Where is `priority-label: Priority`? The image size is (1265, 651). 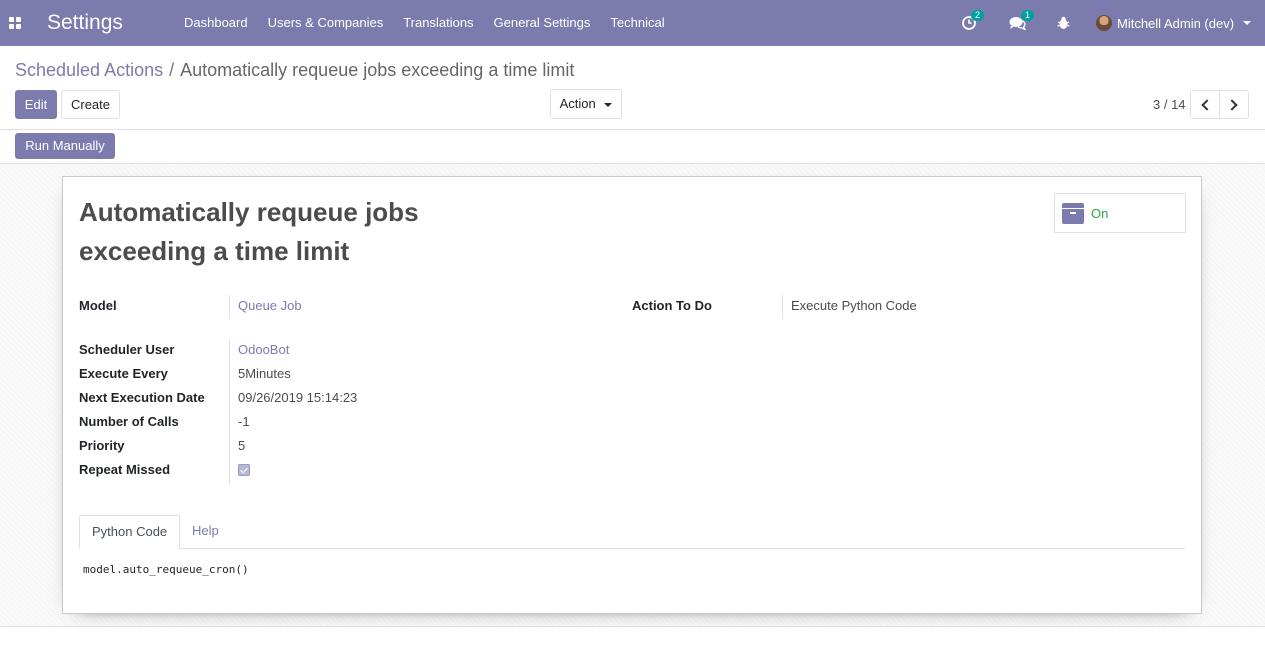 priority-label: Priority is located at coordinates (102, 445).